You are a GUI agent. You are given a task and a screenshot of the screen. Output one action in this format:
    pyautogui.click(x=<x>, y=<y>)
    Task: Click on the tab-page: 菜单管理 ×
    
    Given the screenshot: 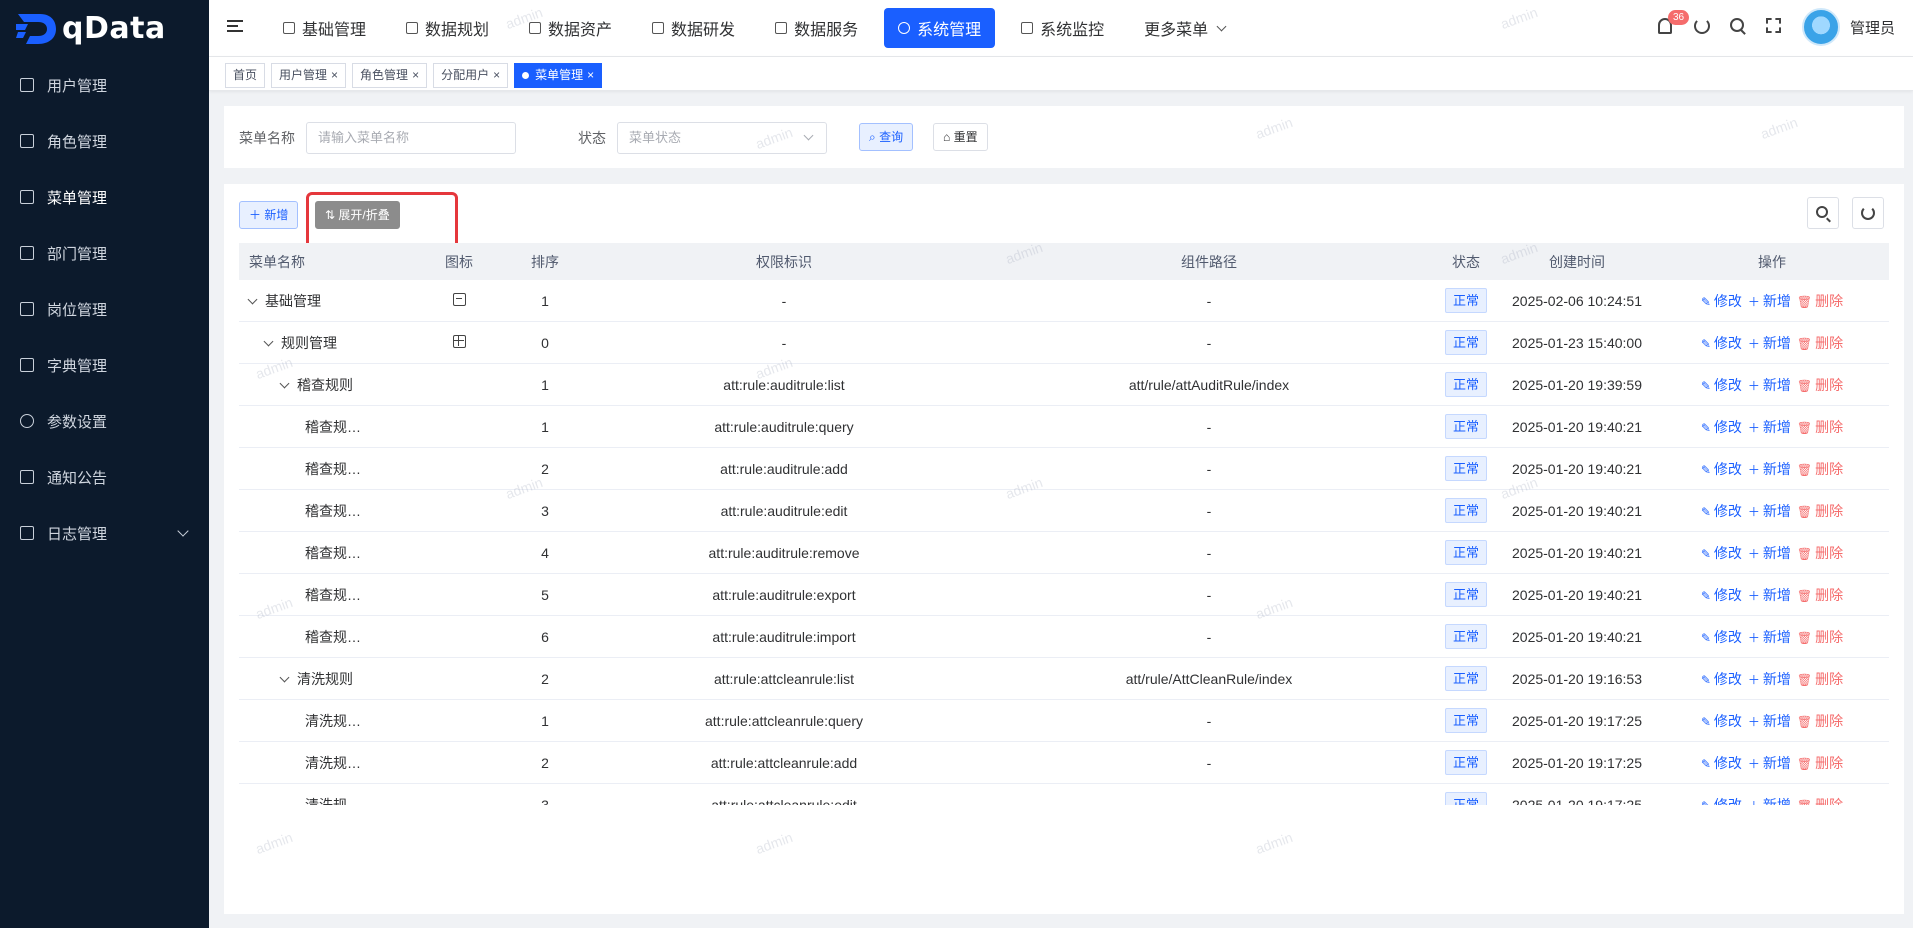 What is the action you would take?
    pyautogui.click(x=558, y=75)
    